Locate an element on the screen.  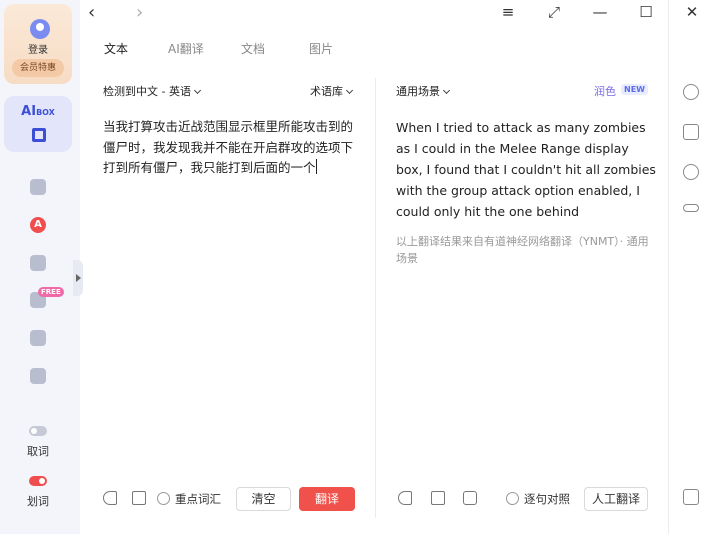
right-rail is located at coordinates (690, 267).